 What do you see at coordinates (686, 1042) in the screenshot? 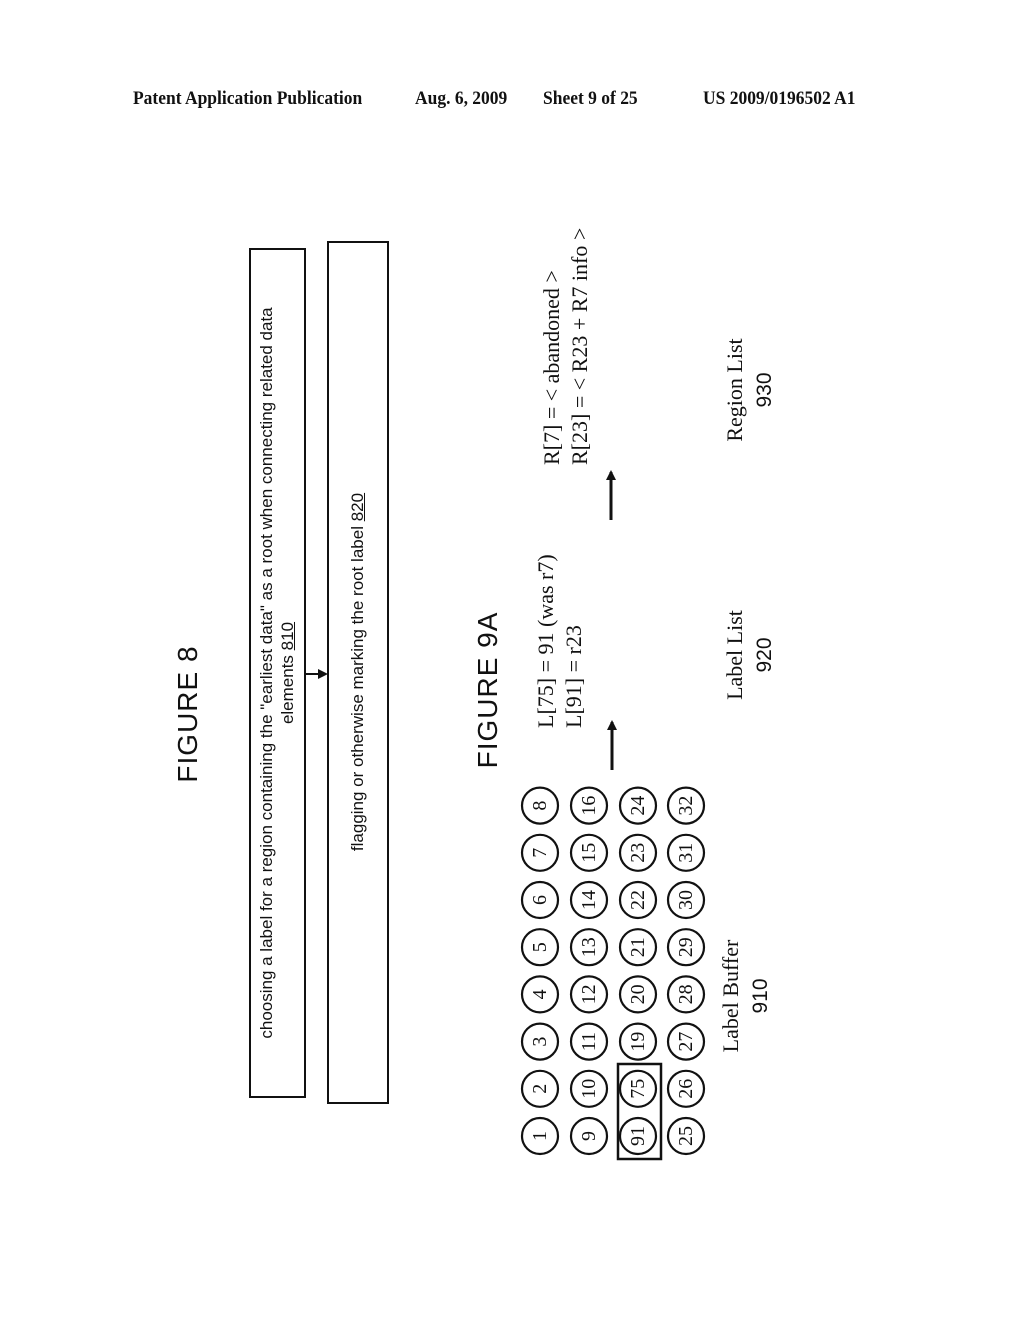
I see `label-buffer-value: 27` at bounding box center [686, 1042].